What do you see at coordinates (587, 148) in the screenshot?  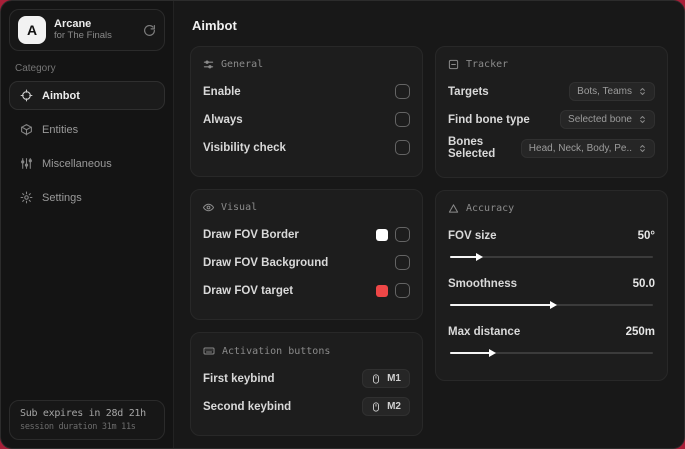 I see `bones-selected-dropdown: Head, Neck, Body, Pe..` at bounding box center [587, 148].